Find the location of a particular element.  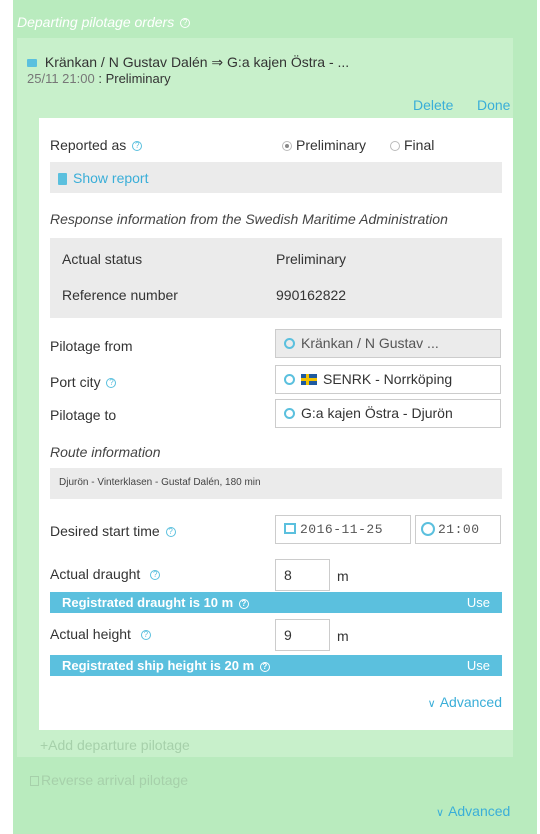

reference-number-label: Reference number is located at coordinates (120, 295).